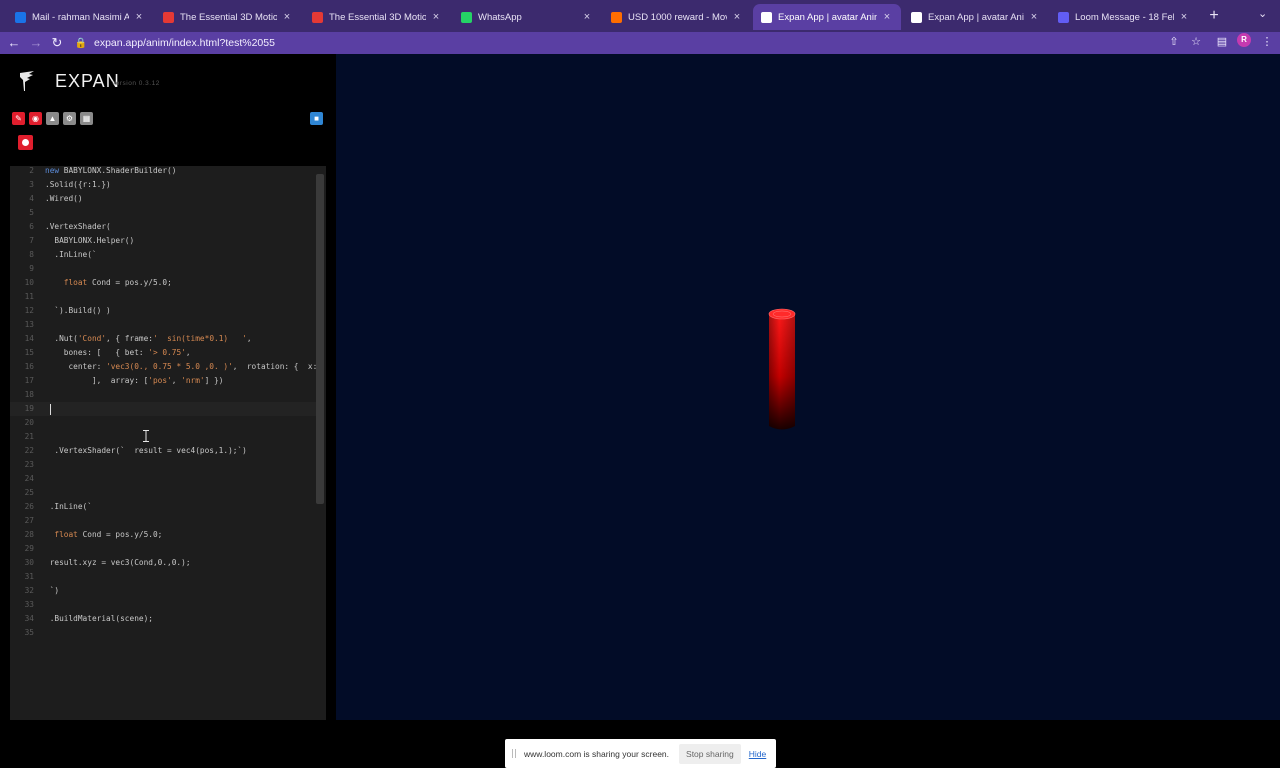 The image size is (1280, 768). Describe the element at coordinates (163, 297) in the screenshot. I see `code-line: 11` at that location.